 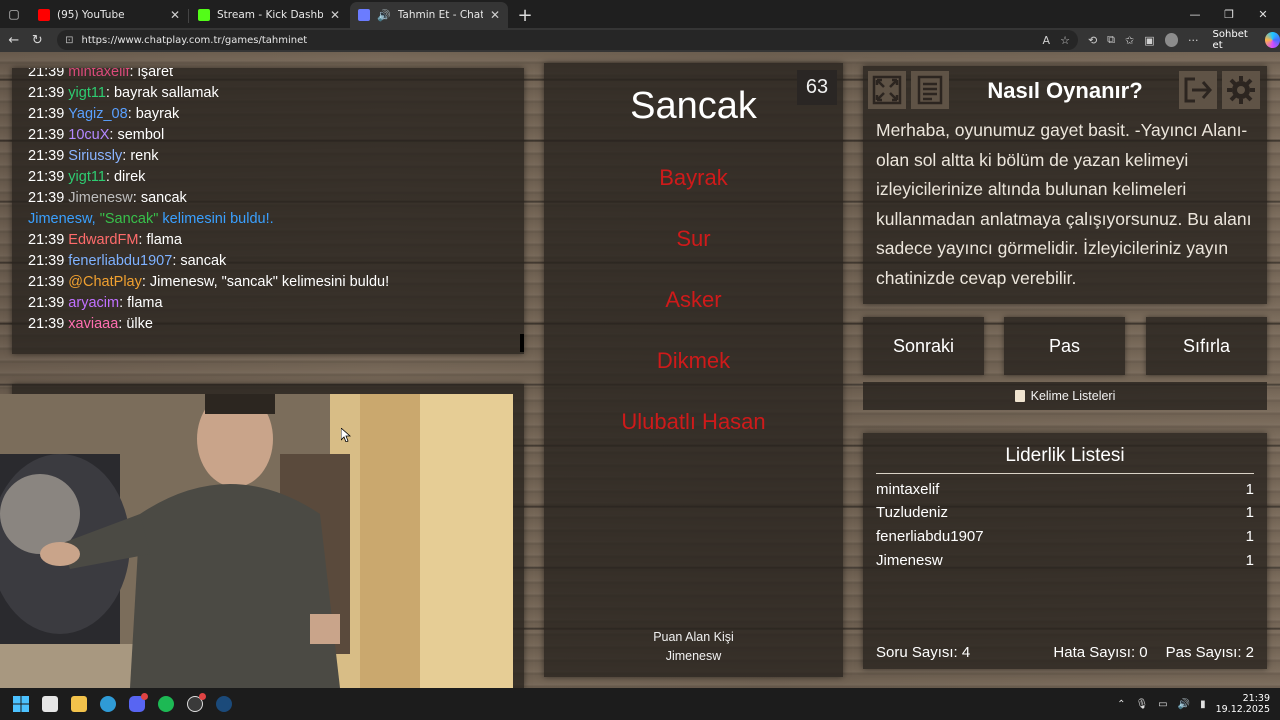 What do you see at coordinates (1256, 698) in the screenshot?
I see `clock-time: 21:39` at bounding box center [1256, 698].